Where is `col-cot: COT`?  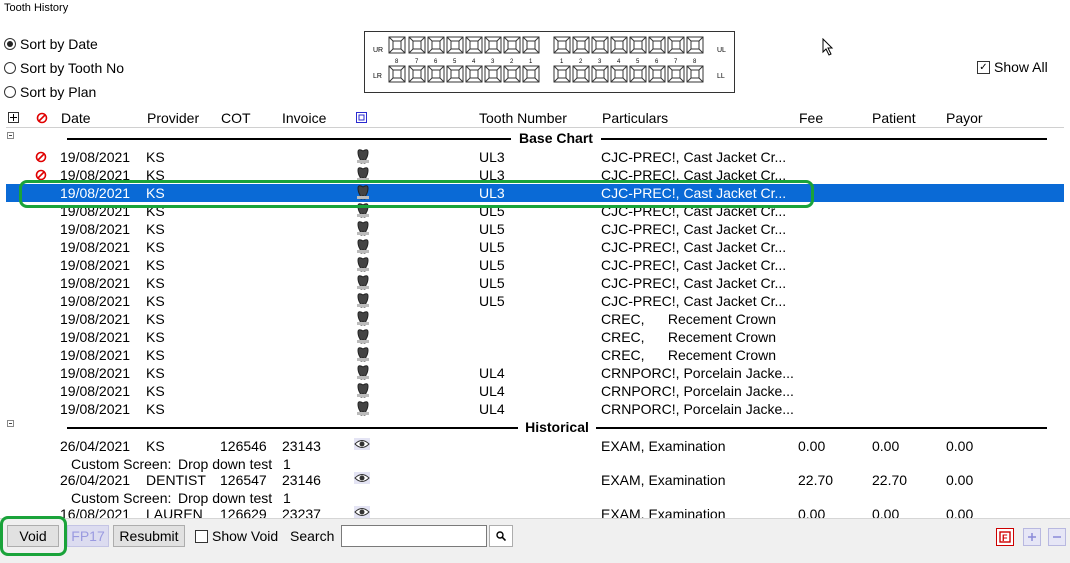 col-cot: COT is located at coordinates (236, 118).